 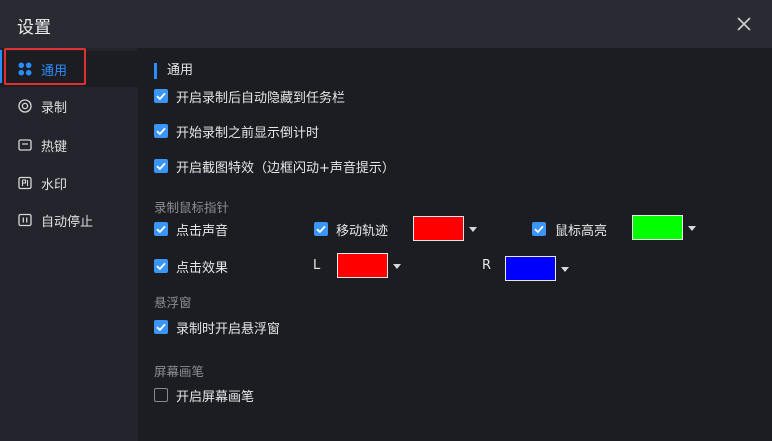 I want to click on close-icon, so click(x=744, y=24).